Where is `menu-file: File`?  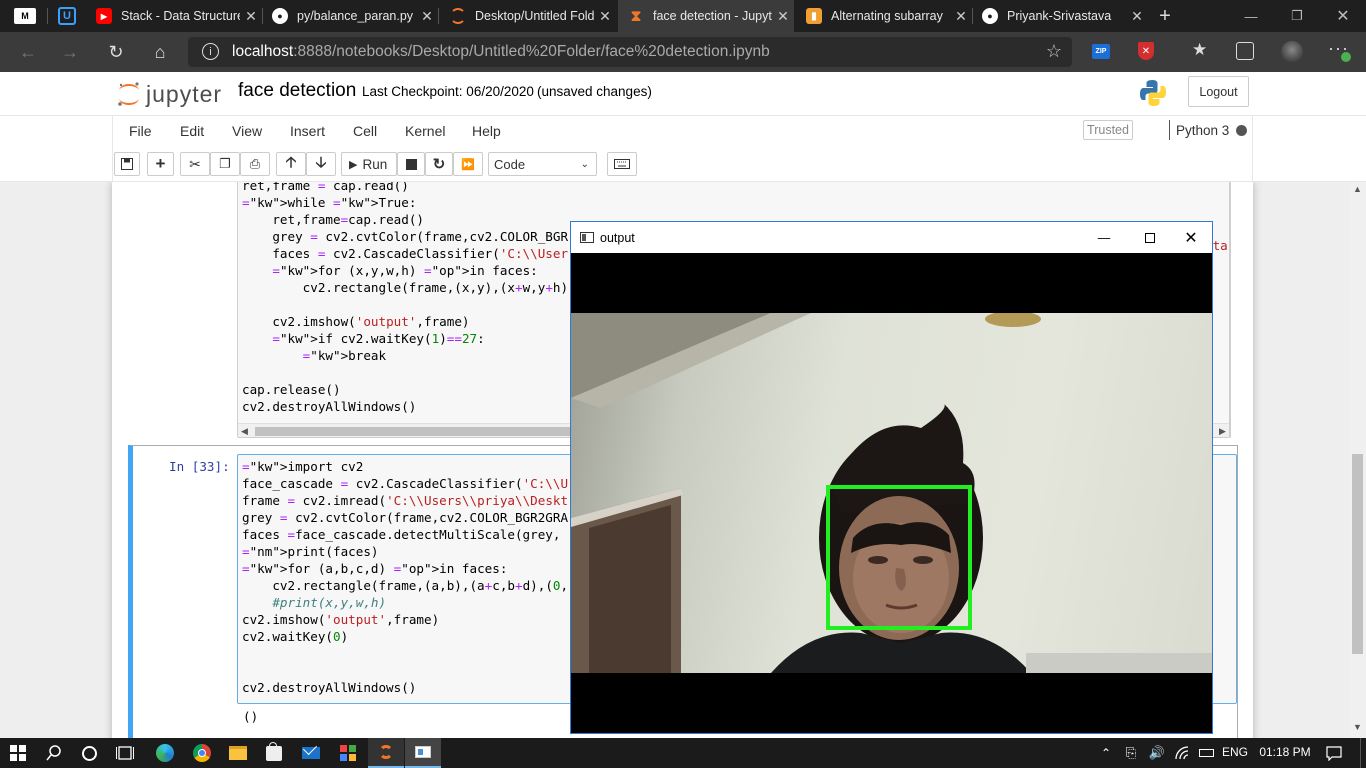
menu-file: File is located at coordinates (140, 131).